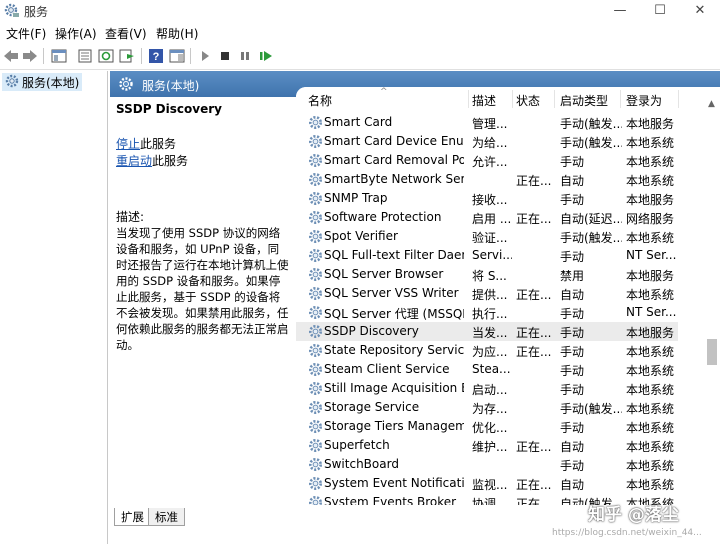 The height and width of the screenshot is (544, 720). What do you see at coordinates (484, 100) in the screenshot?
I see `column-header-desc: 描述` at bounding box center [484, 100].